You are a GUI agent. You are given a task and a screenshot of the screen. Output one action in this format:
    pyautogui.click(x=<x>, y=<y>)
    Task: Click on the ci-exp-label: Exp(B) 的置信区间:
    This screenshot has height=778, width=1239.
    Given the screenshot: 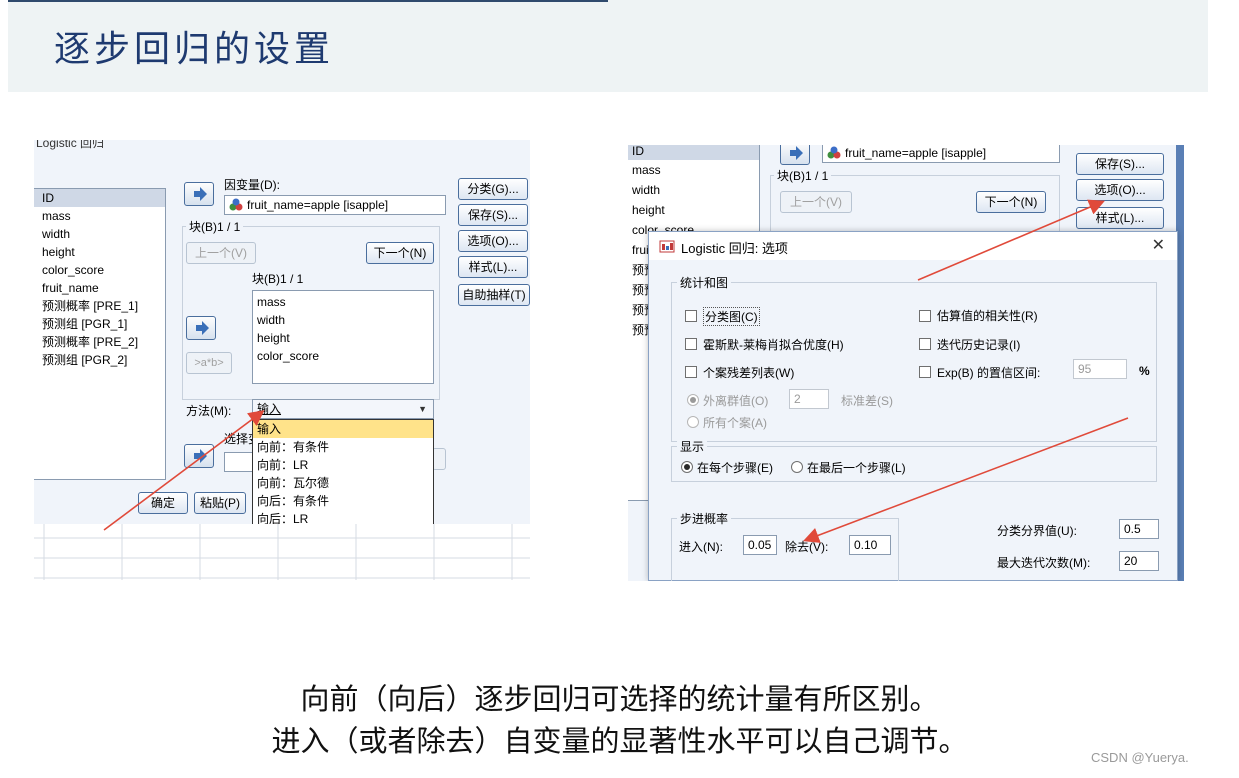 What is the action you would take?
    pyautogui.click(x=989, y=373)
    